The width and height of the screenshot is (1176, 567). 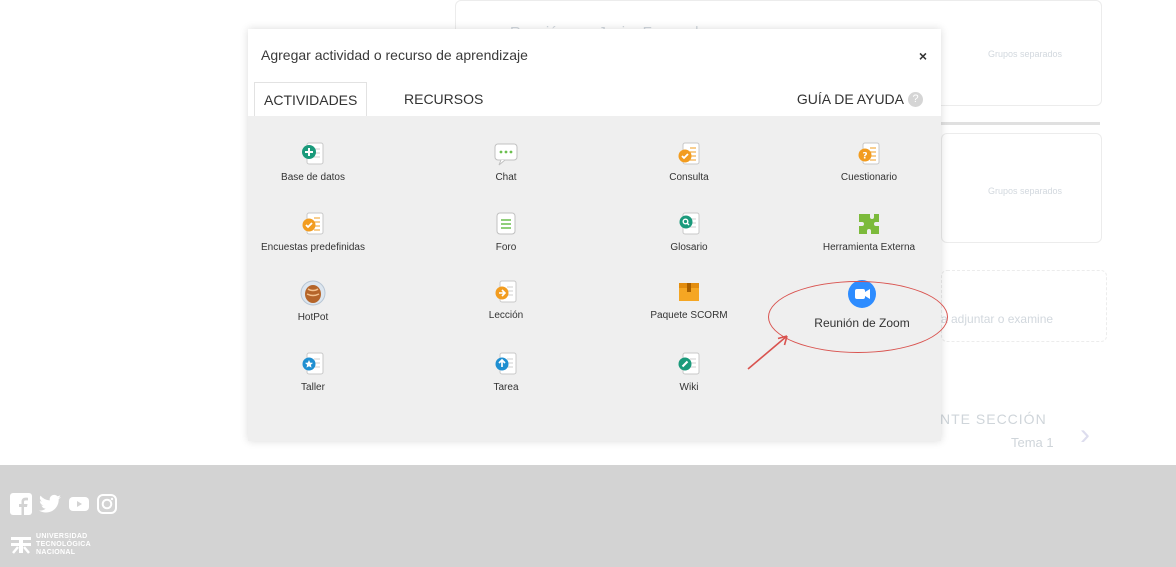 What do you see at coordinates (506, 291) in the screenshot?
I see `lesson-icon` at bounding box center [506, 291].